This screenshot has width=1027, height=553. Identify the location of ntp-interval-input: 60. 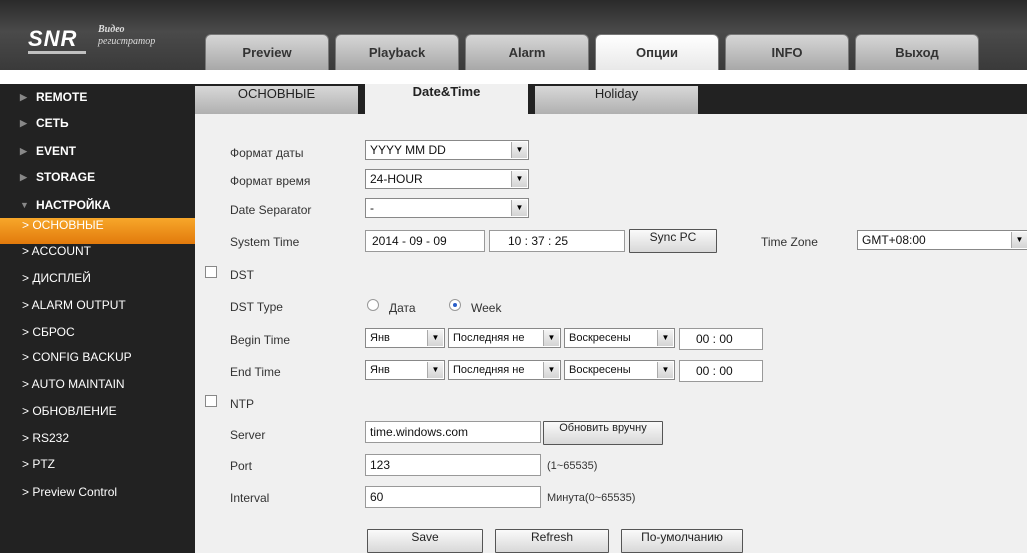
(453, 497).